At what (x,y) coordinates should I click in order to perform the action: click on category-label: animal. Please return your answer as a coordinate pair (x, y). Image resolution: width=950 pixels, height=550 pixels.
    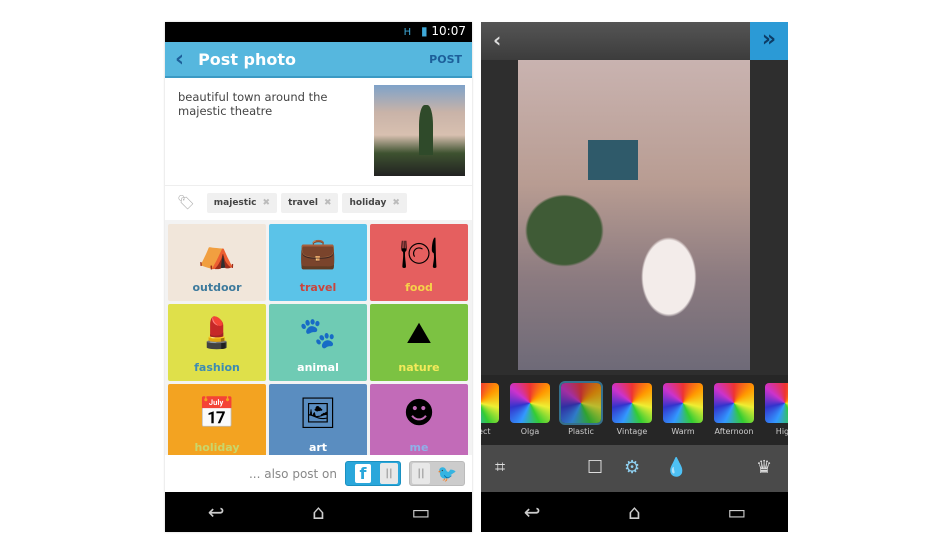
    Looking at the image, I should click on (318, 367).